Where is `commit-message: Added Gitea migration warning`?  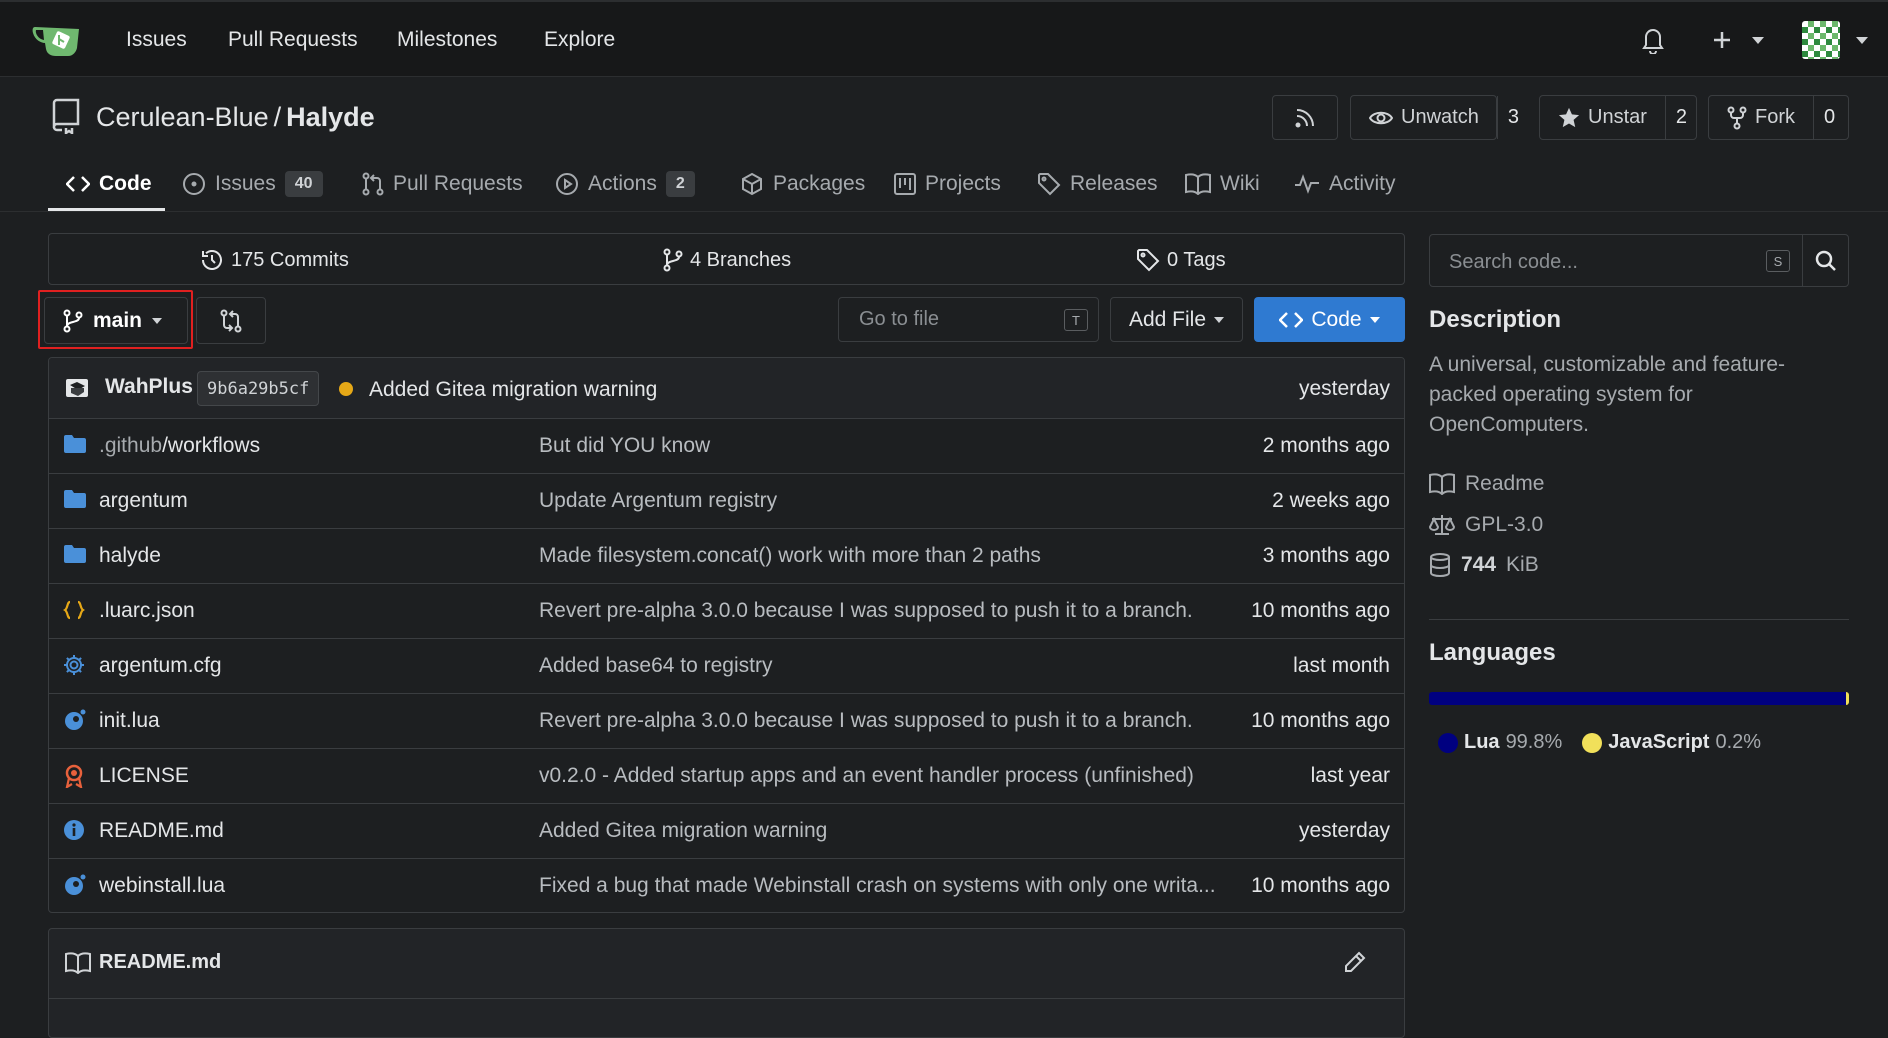 commit-message: Added Gitea migration warning is located at coordinates (513, 390).